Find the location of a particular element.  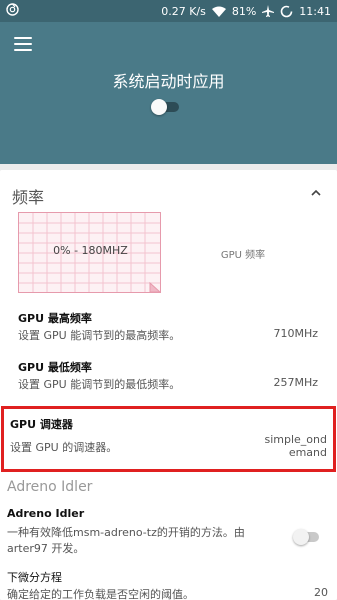

network-speed: 0.27 K/s is located at coordinates (183, 11).